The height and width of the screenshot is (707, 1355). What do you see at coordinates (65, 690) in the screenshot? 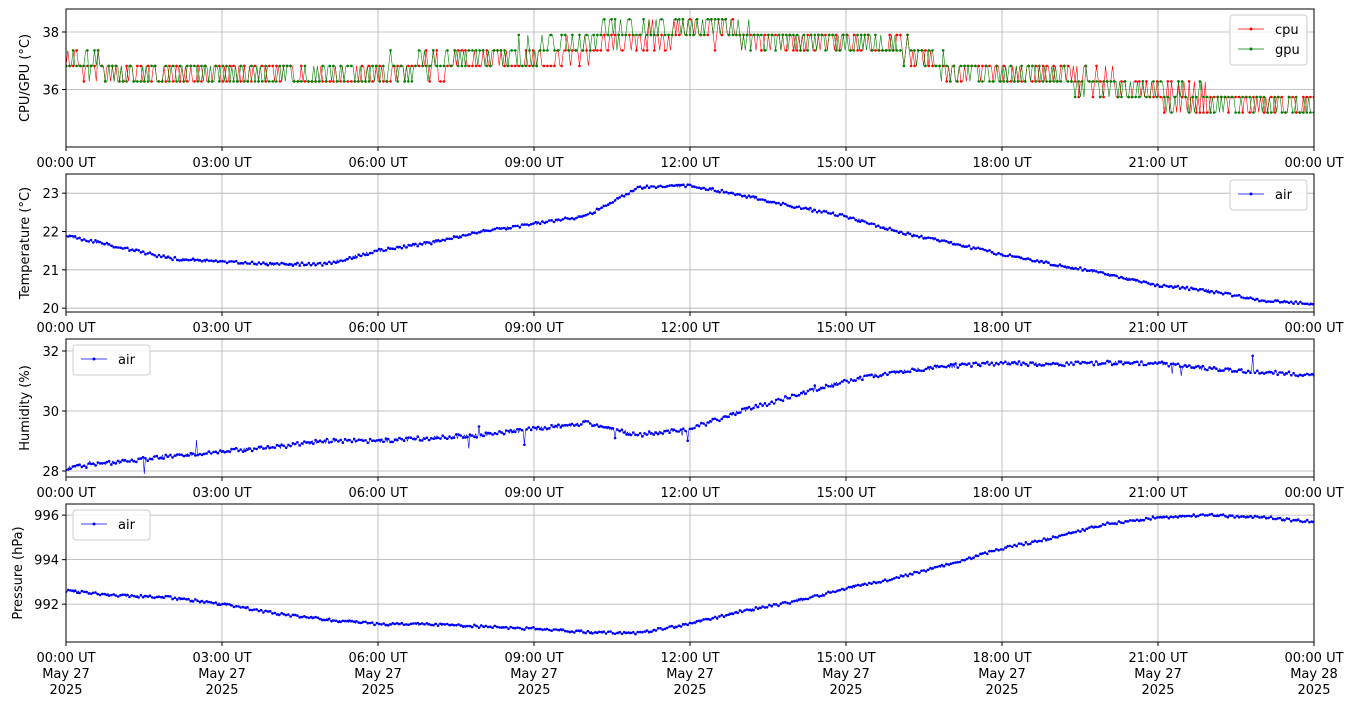
I see `x-tick-label: 2025` at bounding box center [65, 690].